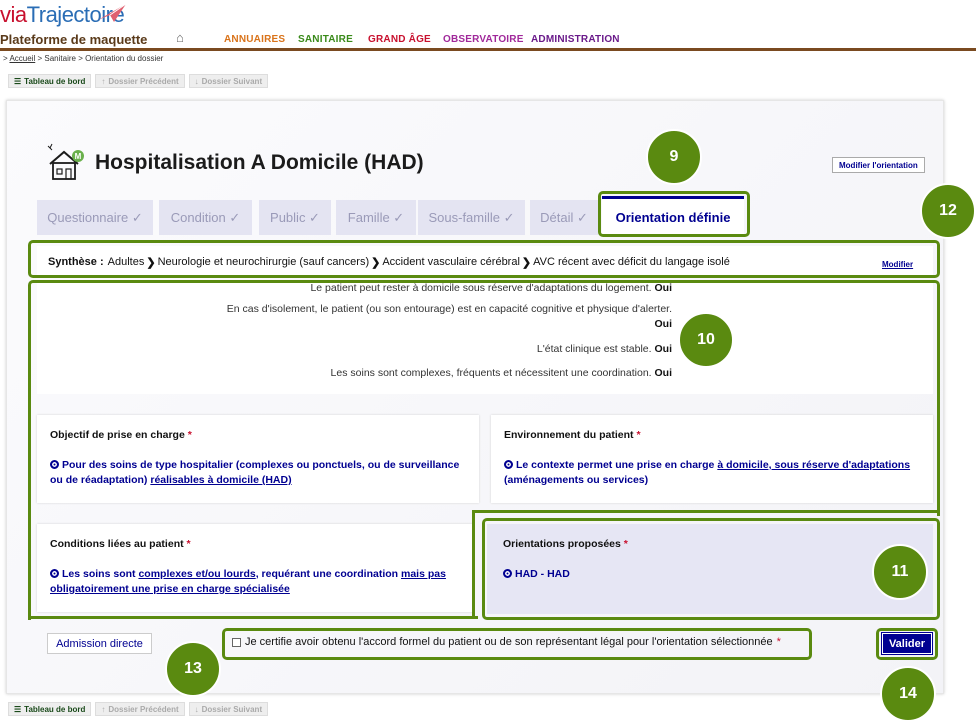 The image size is (976, 722). What do you see at coordinates (65, 161) in the screenshot?
I see `home-hospital-icon: M` at bounding box center [65, 161].